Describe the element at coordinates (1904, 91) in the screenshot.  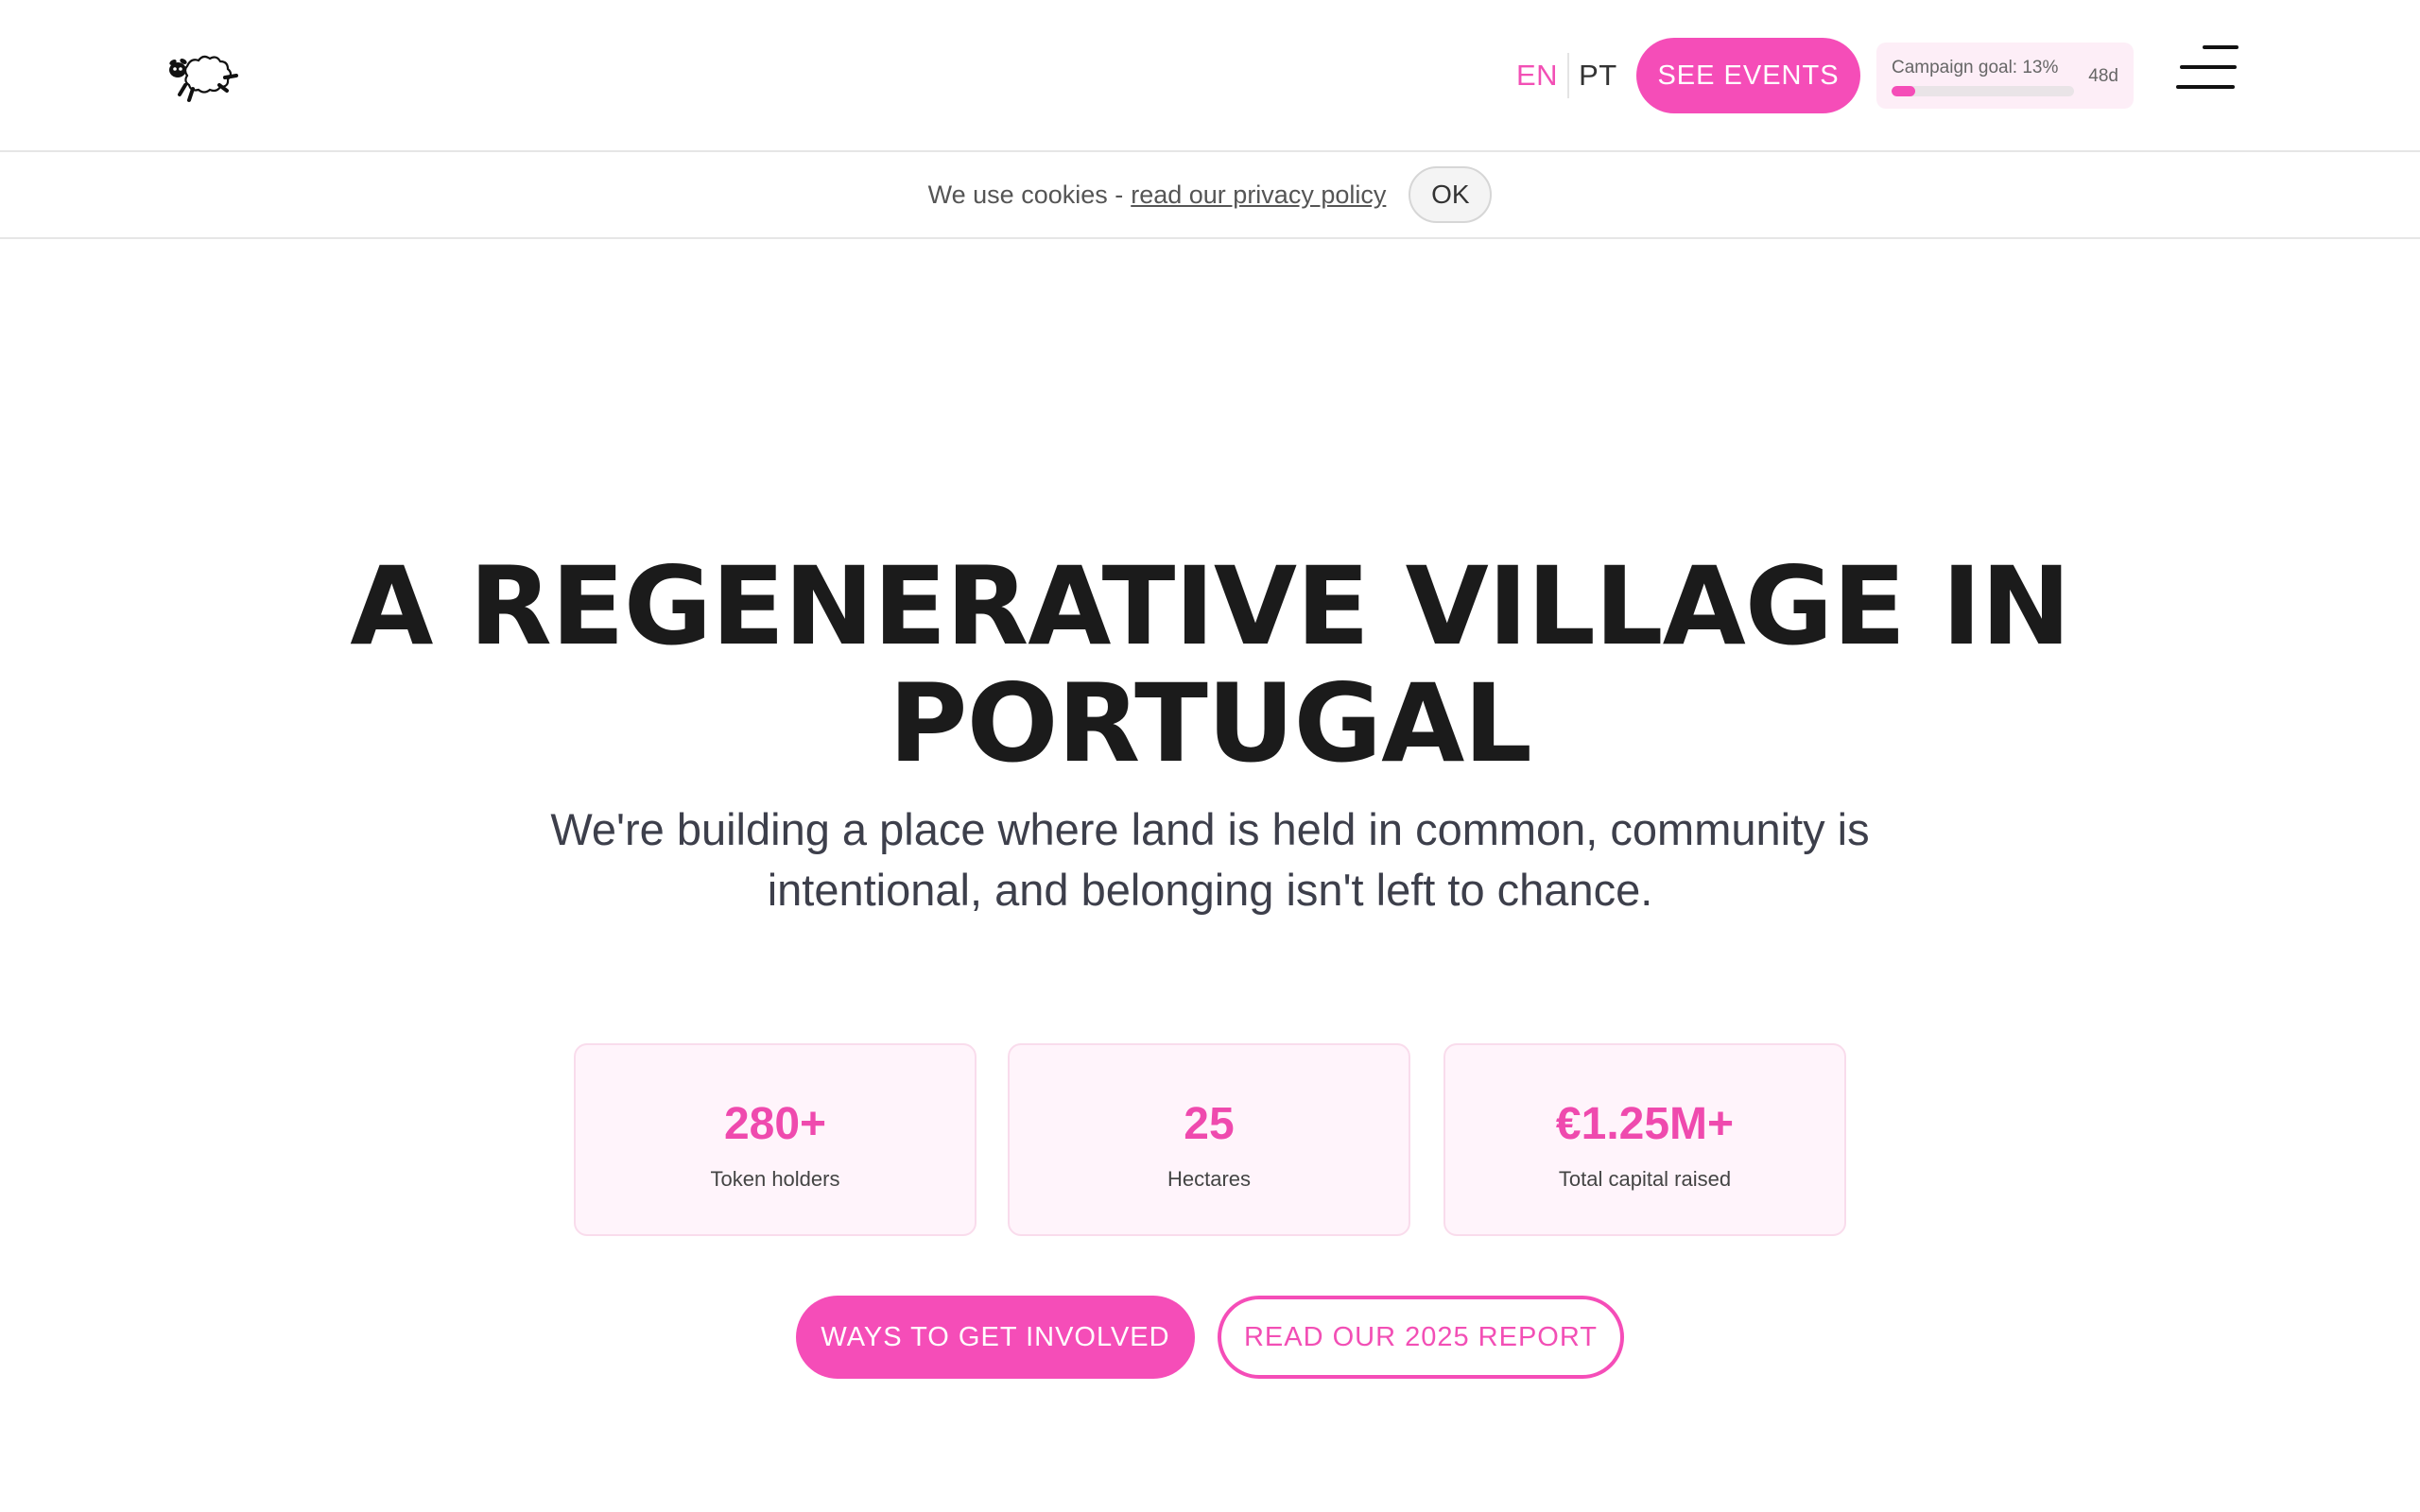
I see `campaign-progress-fill` at that location.